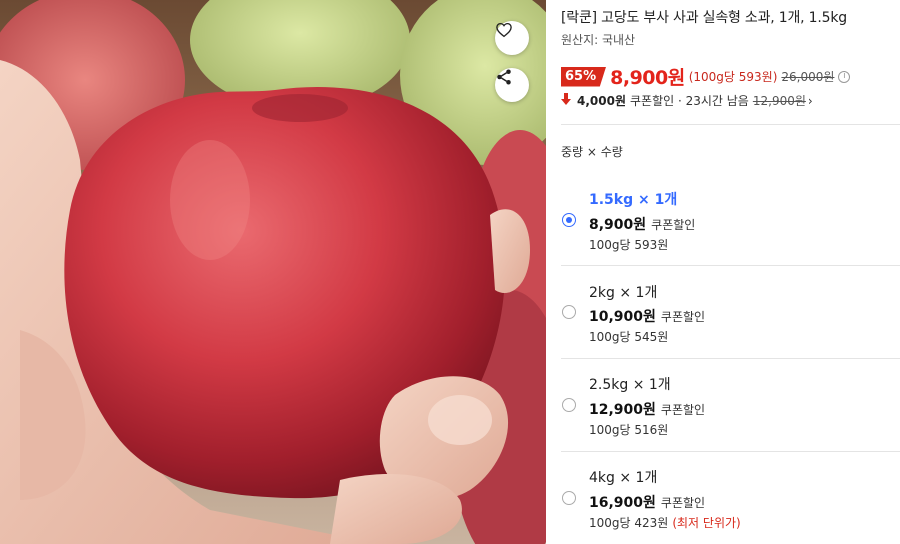  I want to click on option-name: 2.5kg × 1개, so click(630, 385).